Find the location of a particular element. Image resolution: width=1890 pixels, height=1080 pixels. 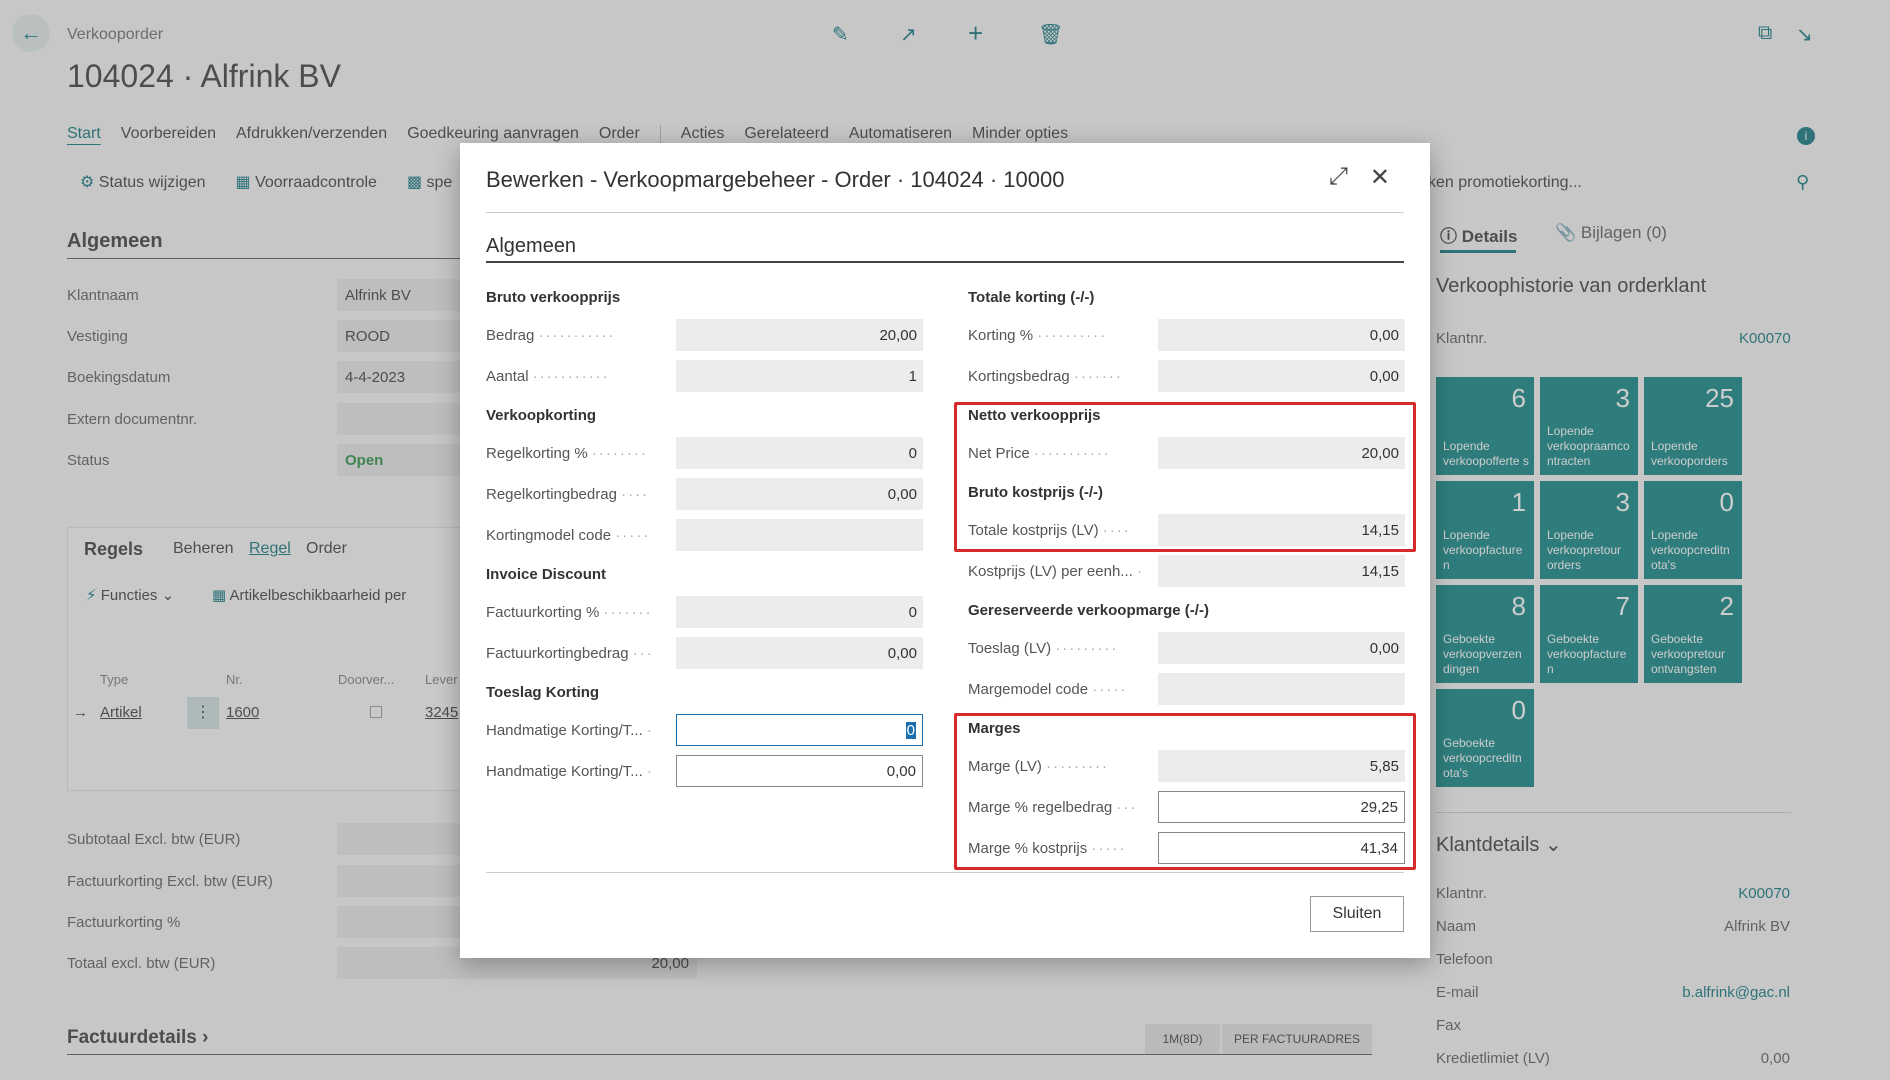

margemodel-label: Margemodel code ····· is located at coordinates (1048, 689).